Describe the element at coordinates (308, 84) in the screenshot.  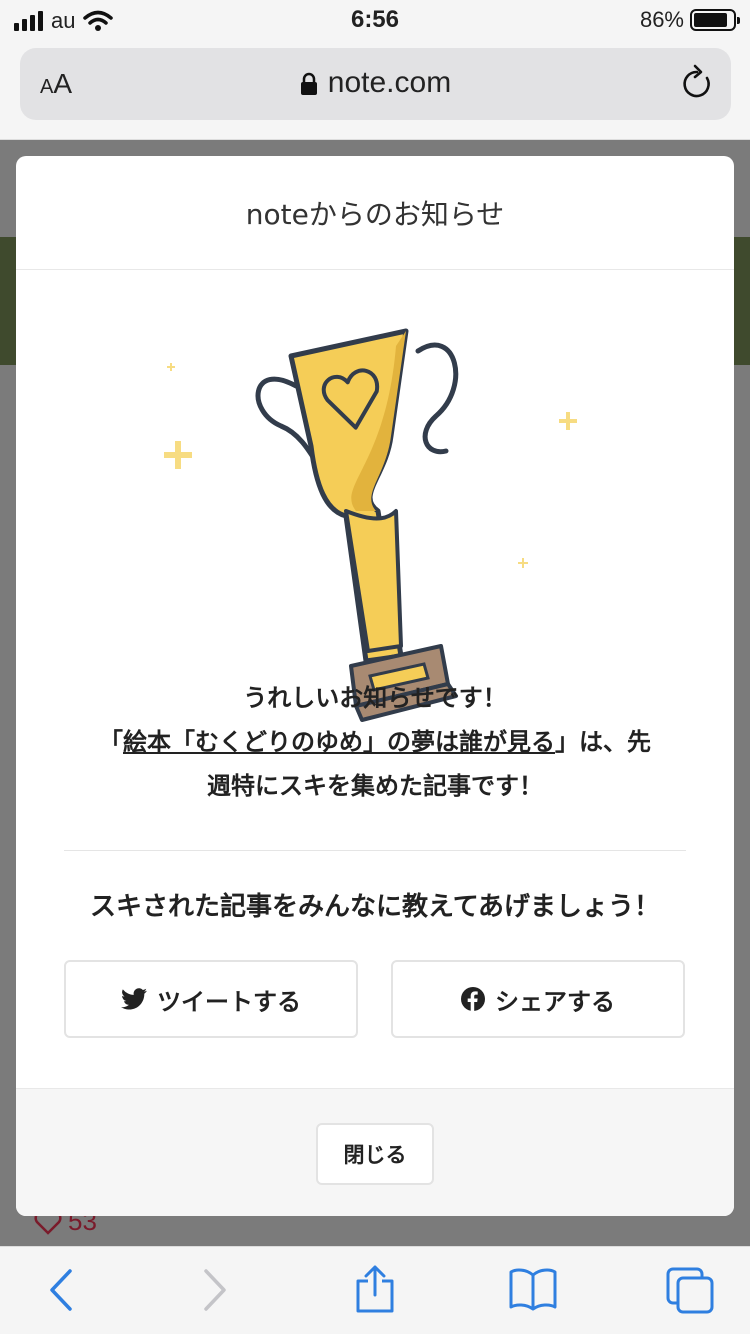
I see `lock-icon` at that location.